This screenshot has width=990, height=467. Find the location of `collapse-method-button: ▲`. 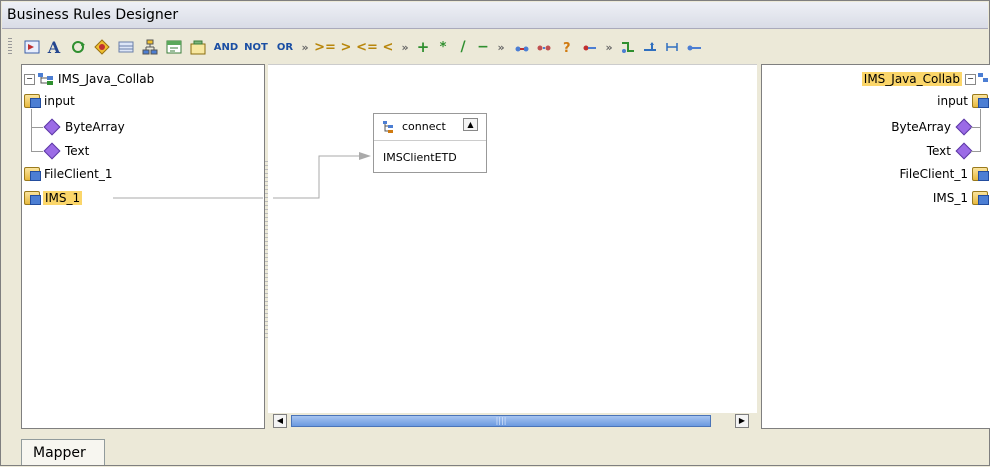

collapse-method-button: ▲ is located at coordinates (470, 124).